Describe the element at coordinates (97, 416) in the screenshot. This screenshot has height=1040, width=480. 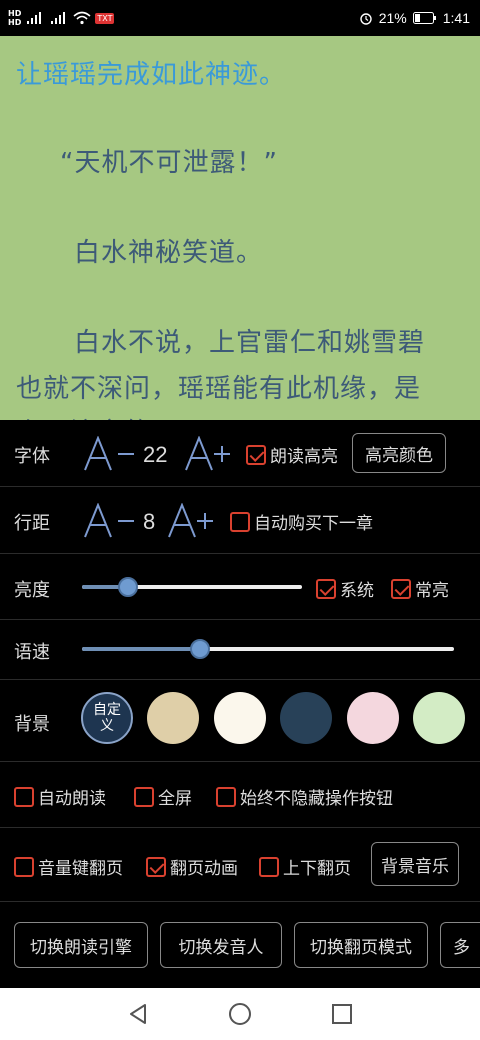
I see `reader-line: 上天注定的。` at that location.